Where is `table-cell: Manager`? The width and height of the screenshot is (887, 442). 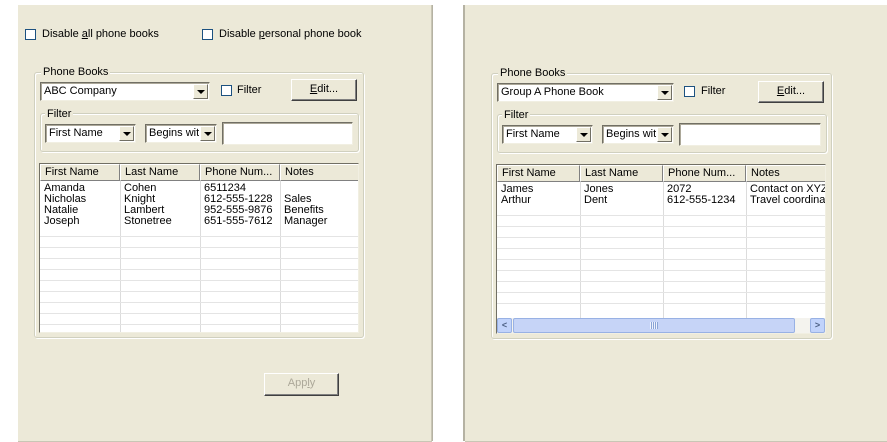 table-cell: Manager is located at coordinates (319, 221).